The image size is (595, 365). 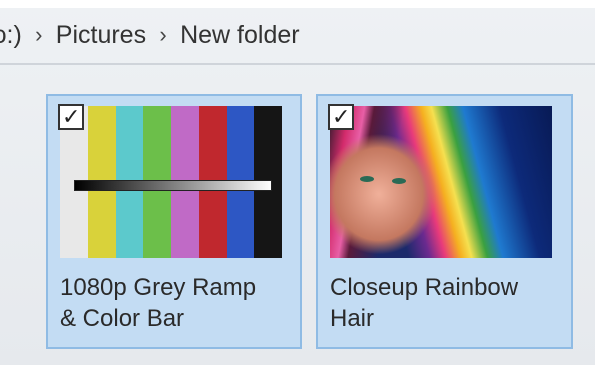 What do you see at coordinates (448, 303) in the screenshot?
I see `file-name: Closeup Rainbow Hair` at bounding box center [448, 303].